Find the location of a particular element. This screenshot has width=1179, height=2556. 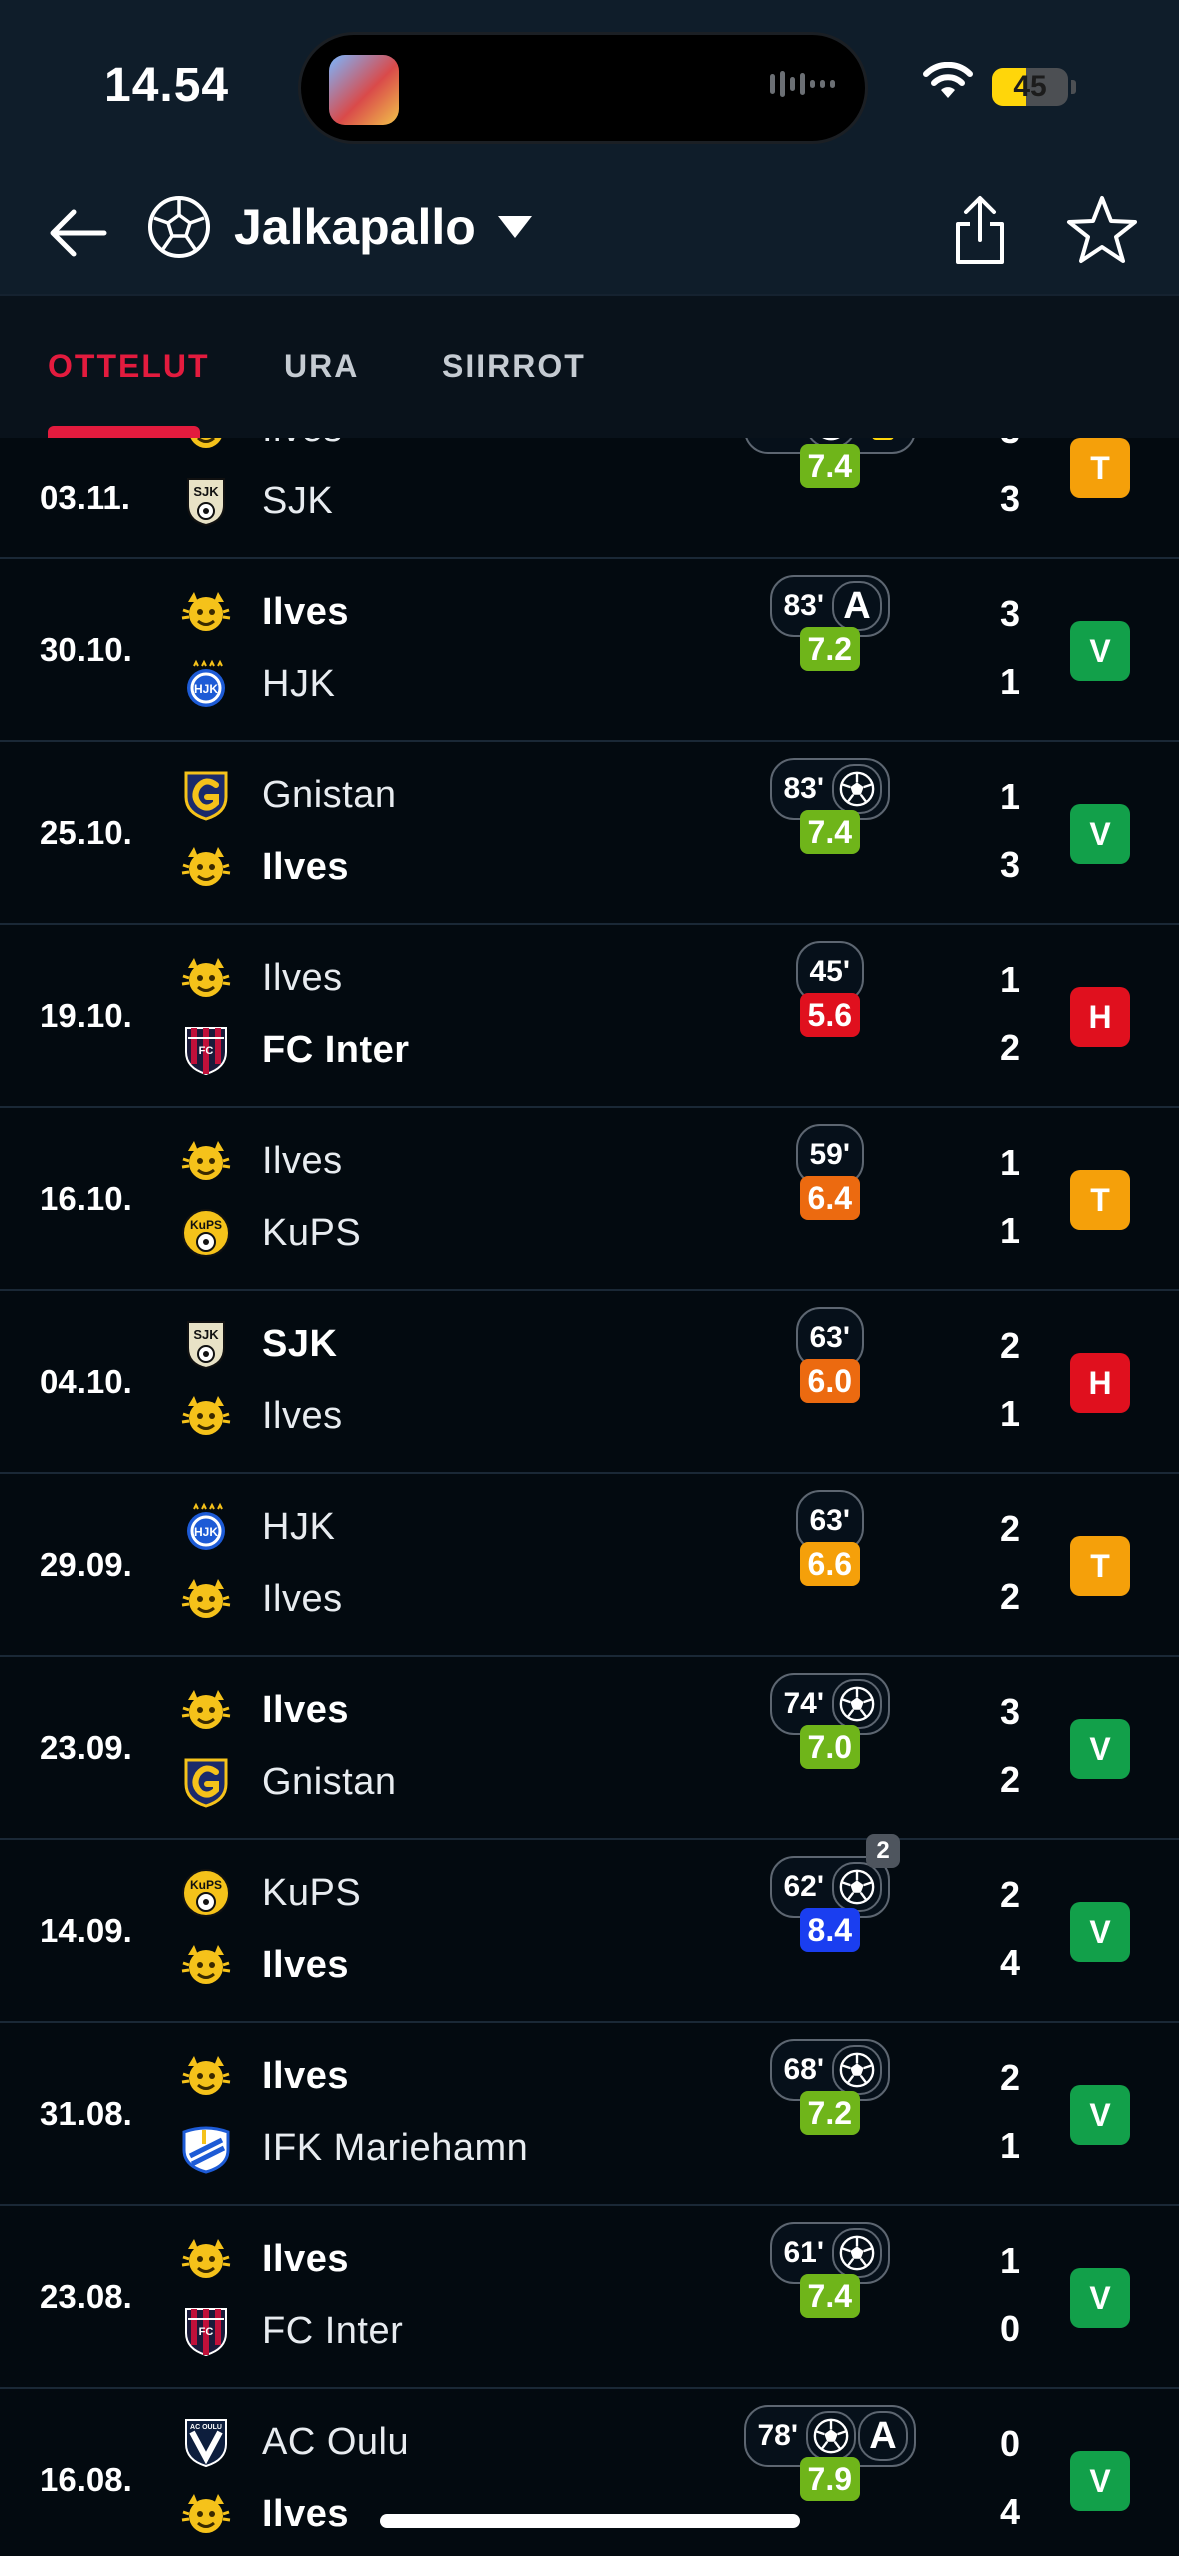

tab-siirrot: SIIRROT is located at coordinates (514, 366).